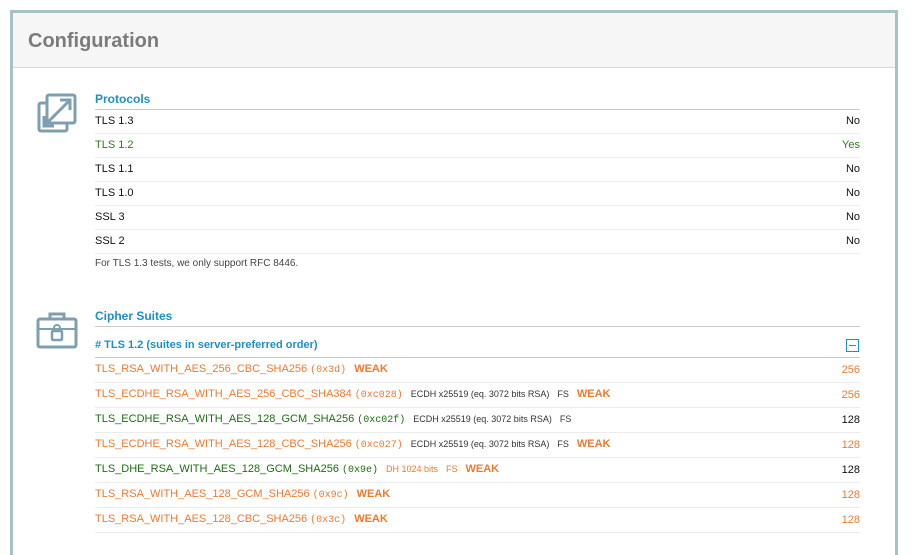 This screenshot has height=555, width=913. What do you see at coordinates (381, 420) in the screenshot?
I see `cipher-suite-code: (0xc02f)` at bounding box center [381, 420].